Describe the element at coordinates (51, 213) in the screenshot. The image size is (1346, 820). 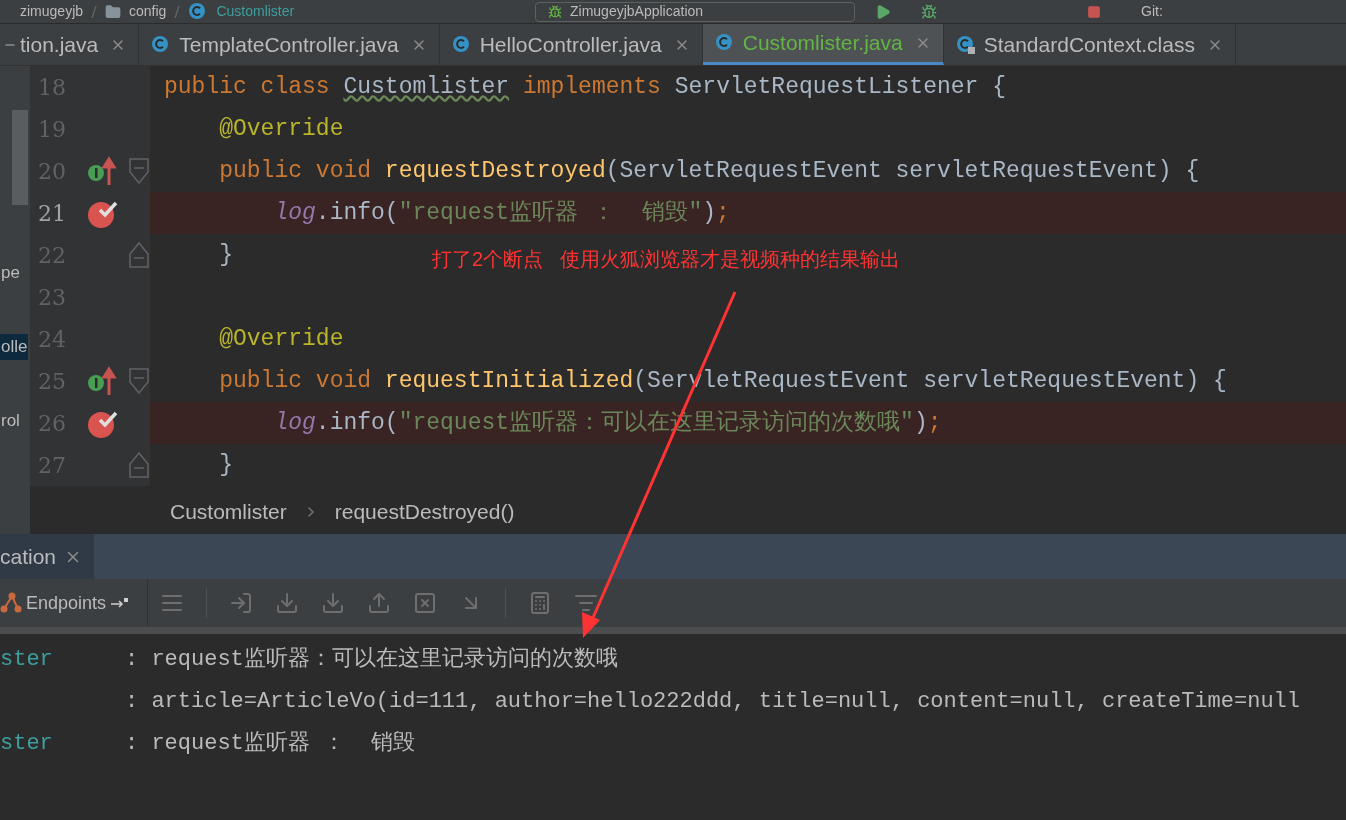
I see `line-number: 21` at that location.